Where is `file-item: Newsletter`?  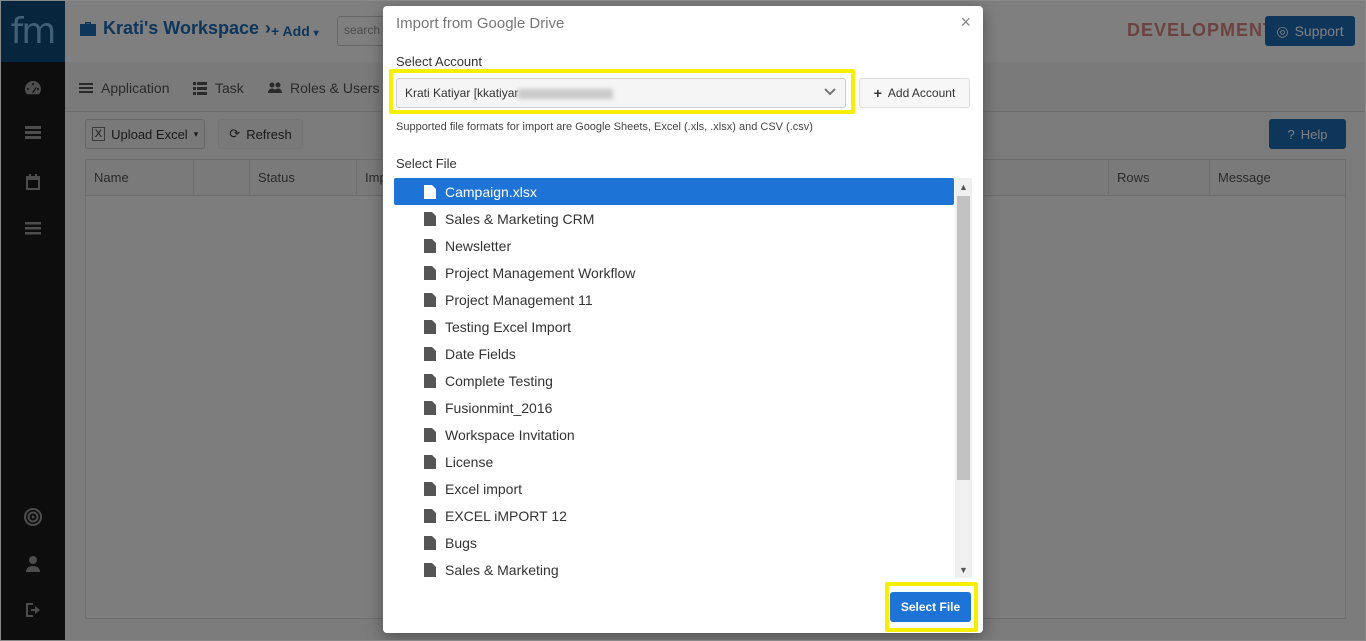 file-item: Newsletter is located at coordinates (674, 245).